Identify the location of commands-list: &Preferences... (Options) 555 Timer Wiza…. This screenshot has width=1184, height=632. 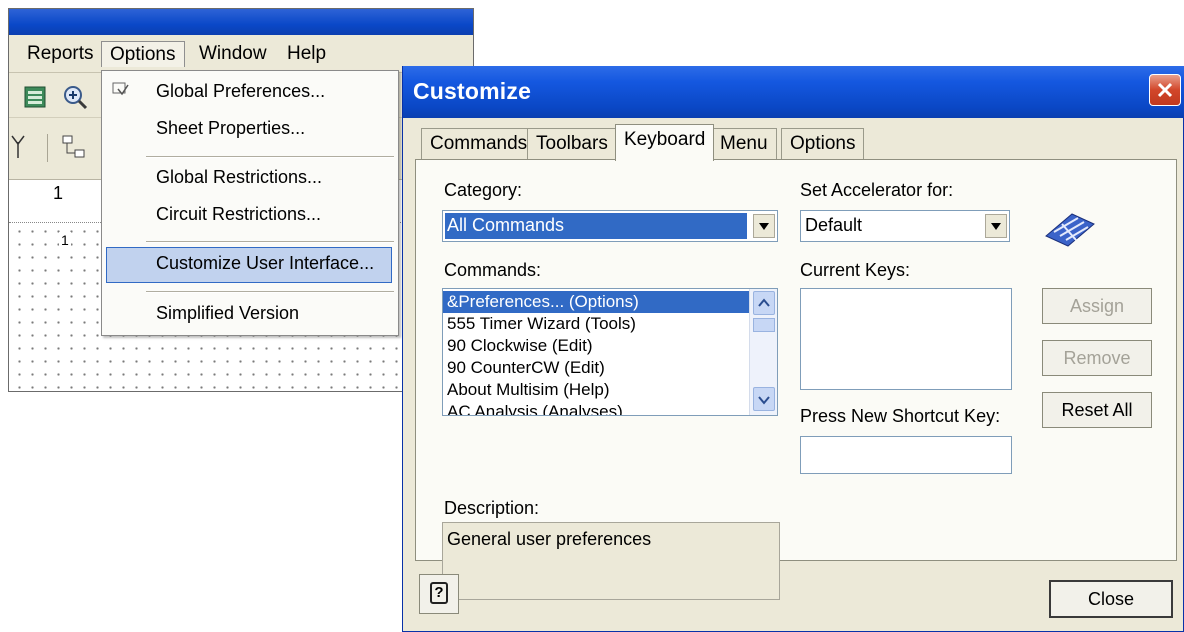
(610, 352).